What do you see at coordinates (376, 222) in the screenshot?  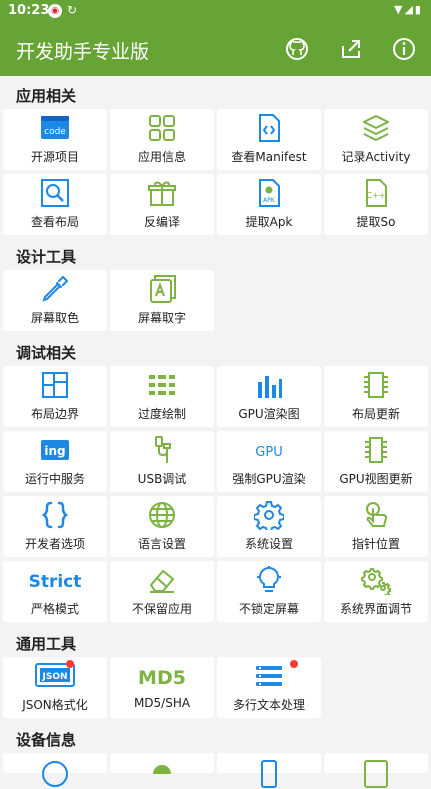 I see `tile-label: 提取So` at bounding box center [376, 222].